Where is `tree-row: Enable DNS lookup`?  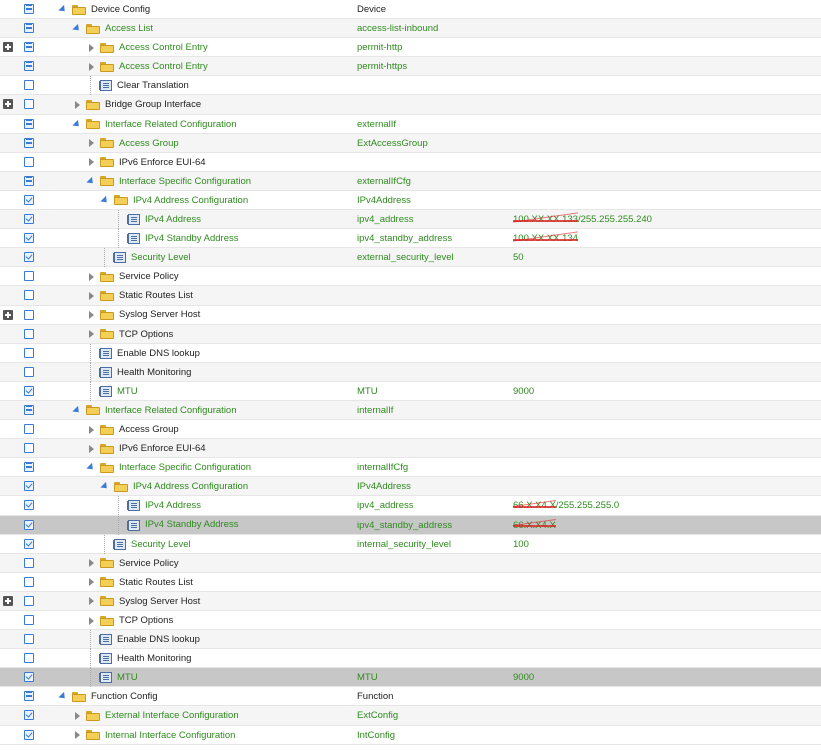 tree-row: Enable DNS lookup is located at coordinates (410, 640).